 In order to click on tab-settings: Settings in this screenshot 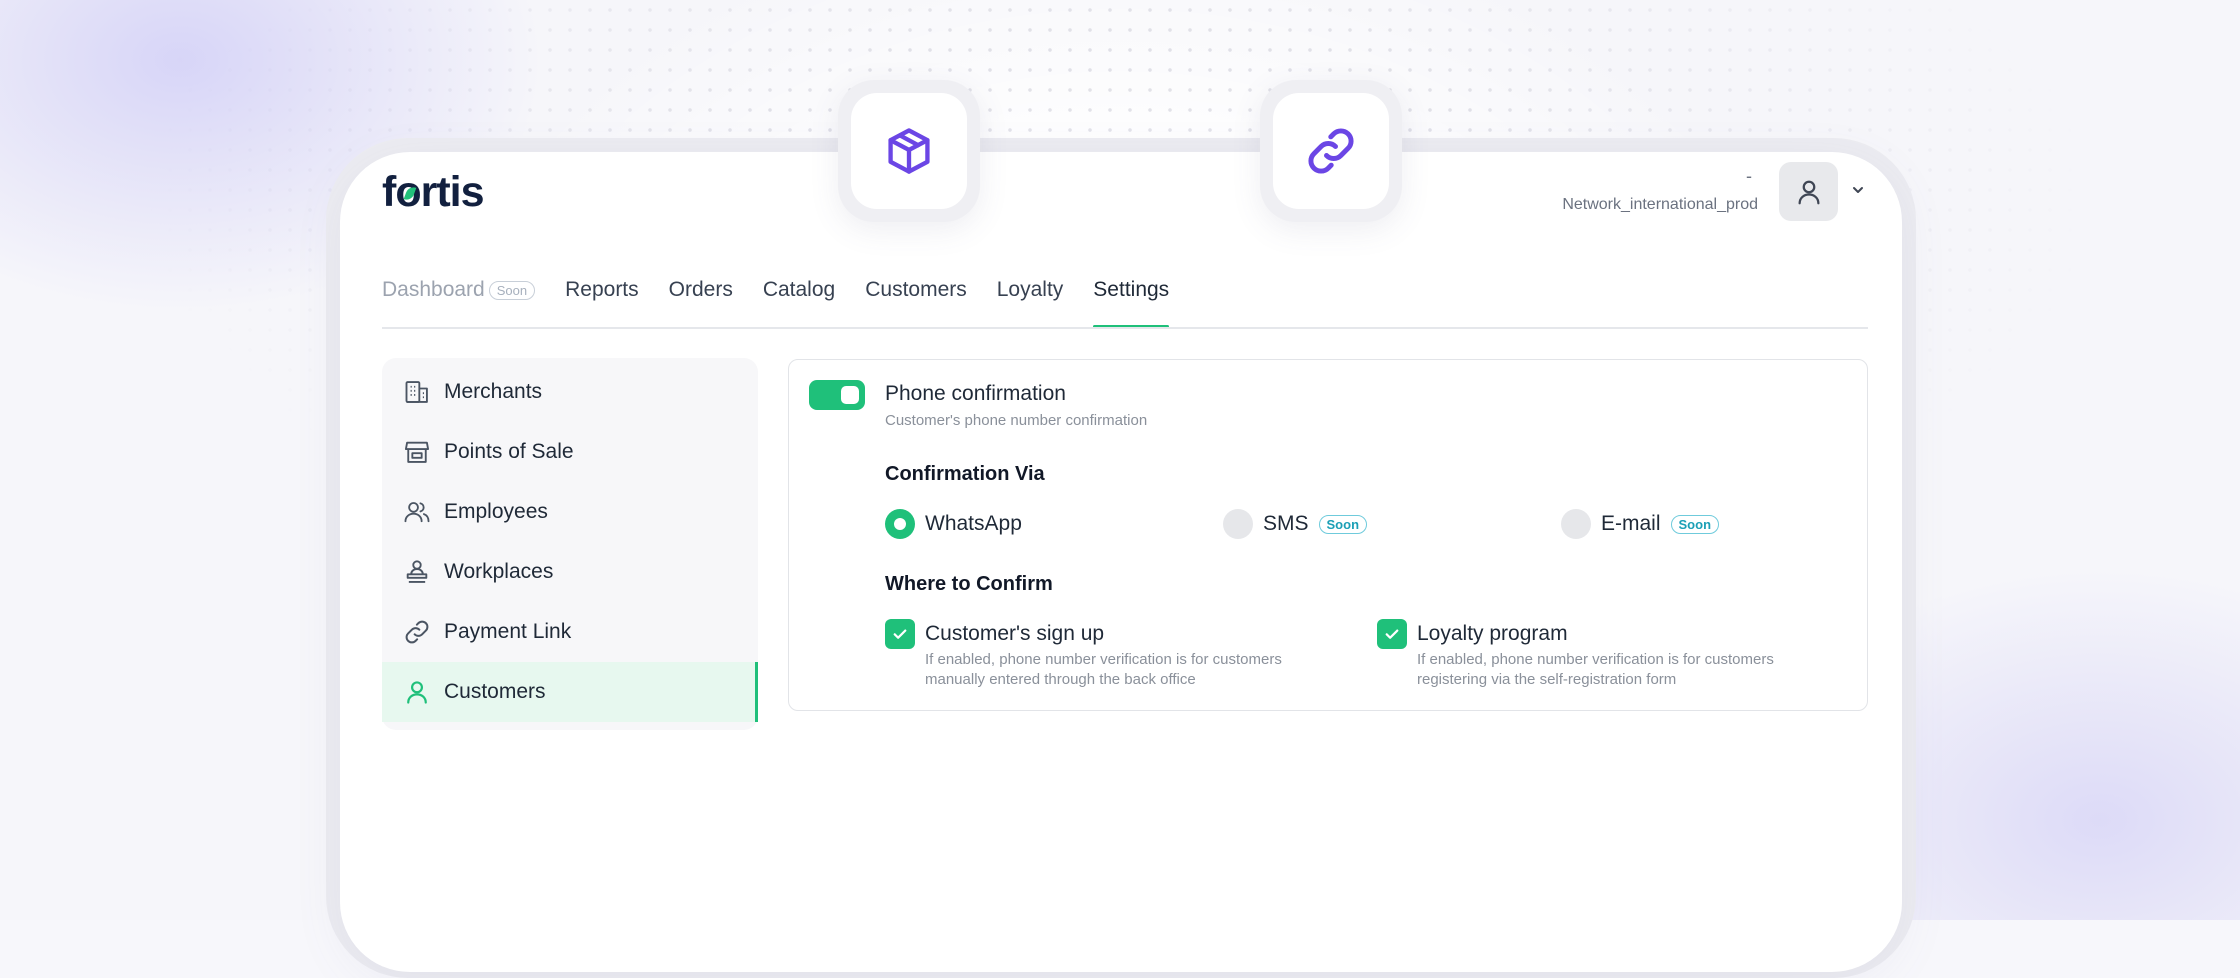, I will do `click(1131, 303)`.